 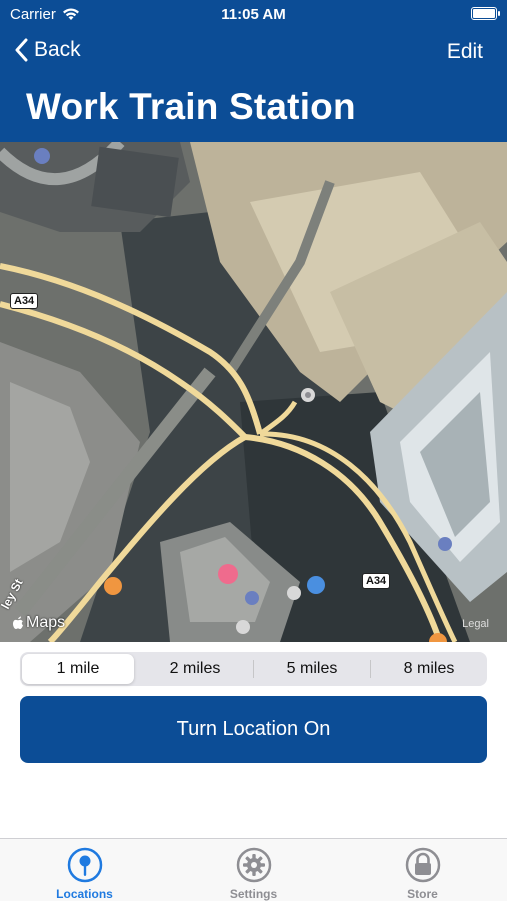 I want to click on tab-bar: Locations Settings Store, so click(x=253, y=869).